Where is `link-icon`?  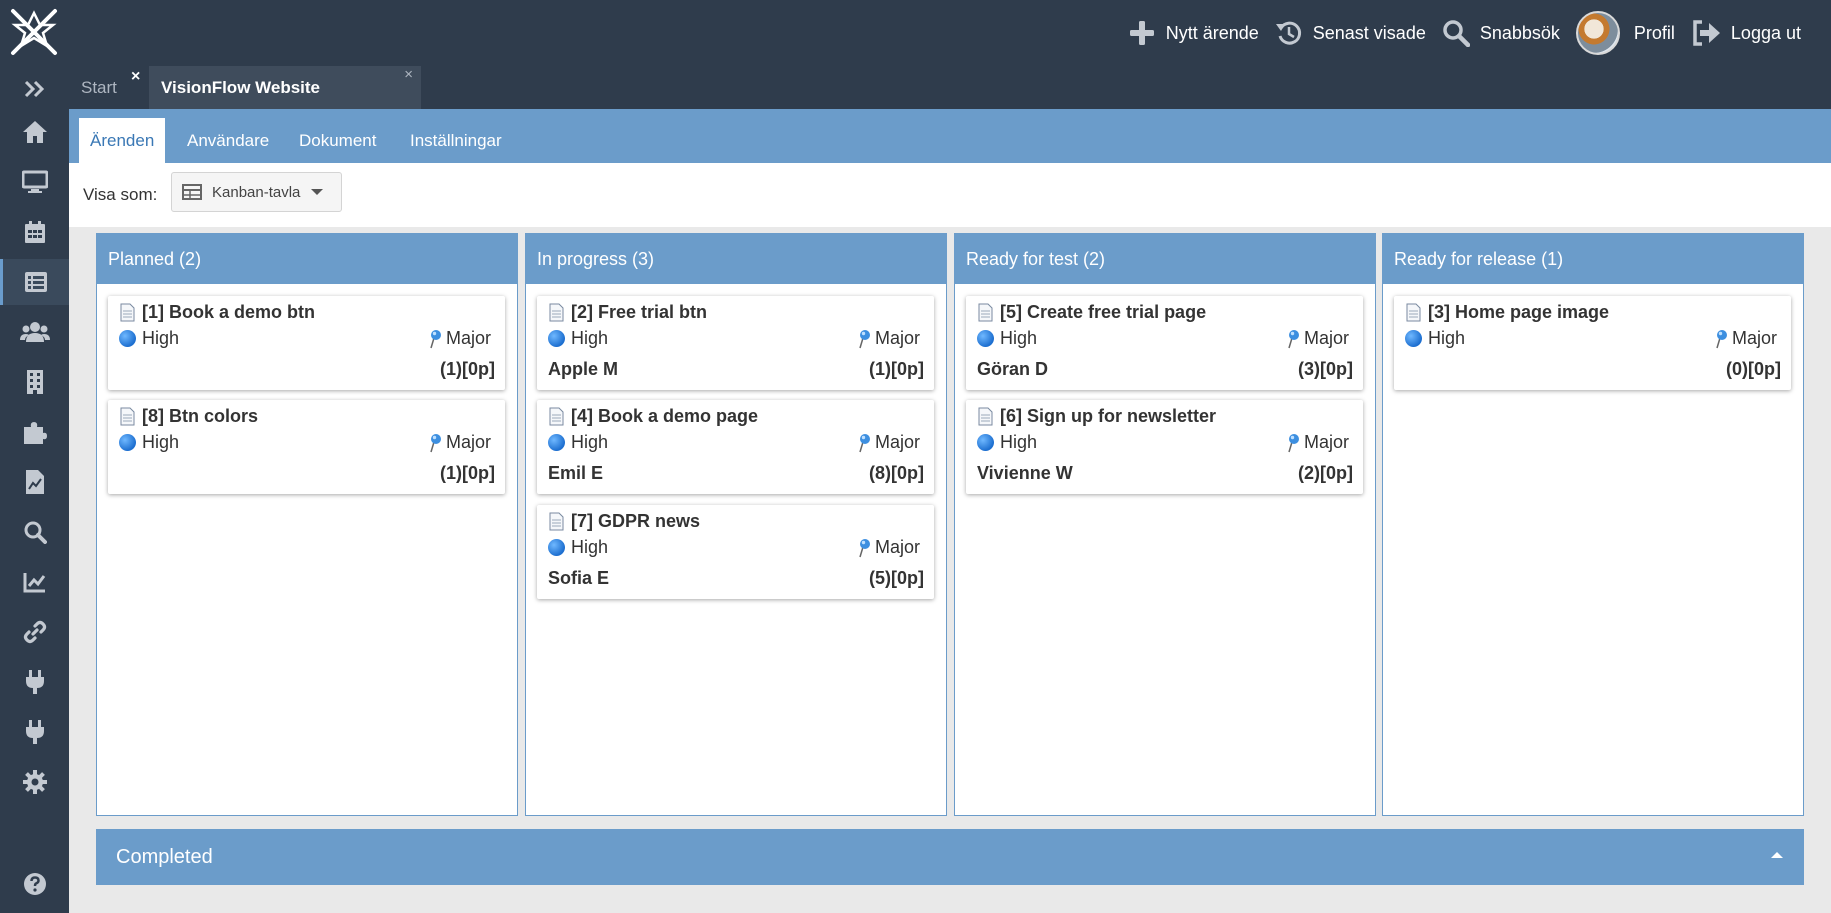
link-icon is located at coordinates (34, 632).